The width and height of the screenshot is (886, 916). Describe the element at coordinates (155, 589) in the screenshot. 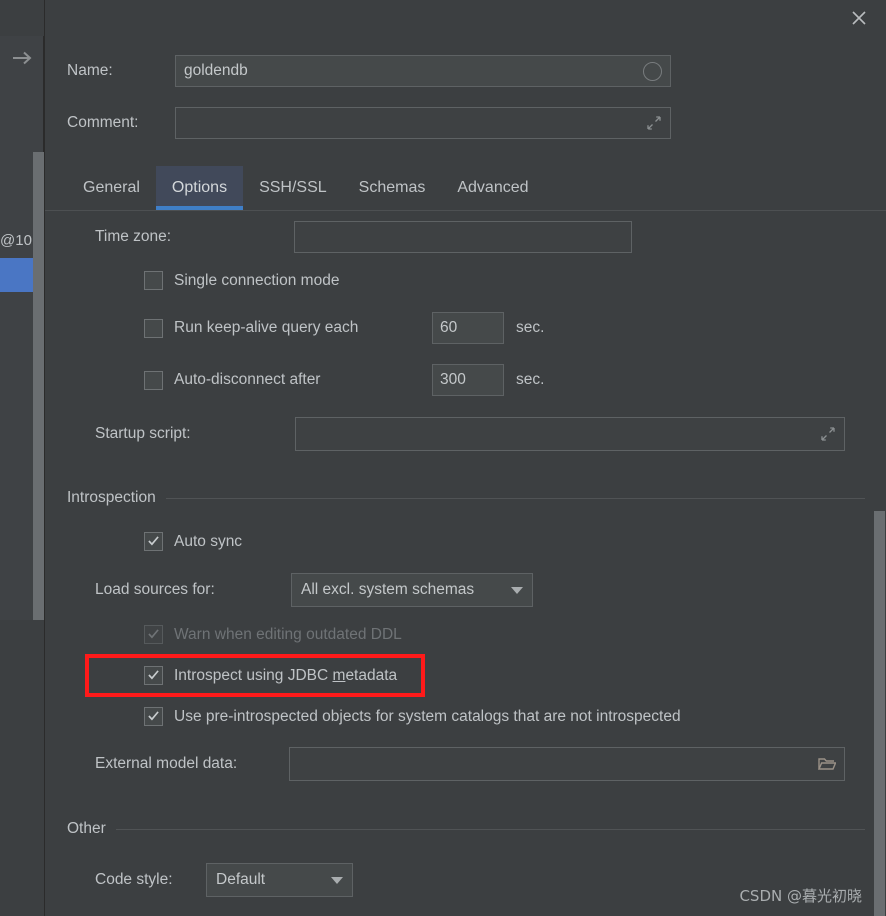

I see `load-sources-label: Load sources for:` at that location.